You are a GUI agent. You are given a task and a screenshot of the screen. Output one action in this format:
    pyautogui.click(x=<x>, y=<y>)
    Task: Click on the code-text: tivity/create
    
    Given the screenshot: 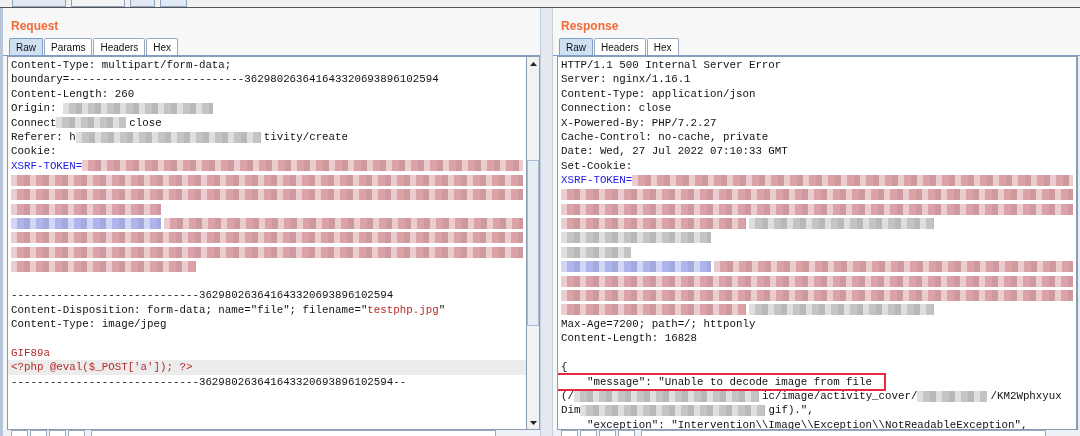 What is the action you would take?
    pyautogui.click(x=306, y=137)
    